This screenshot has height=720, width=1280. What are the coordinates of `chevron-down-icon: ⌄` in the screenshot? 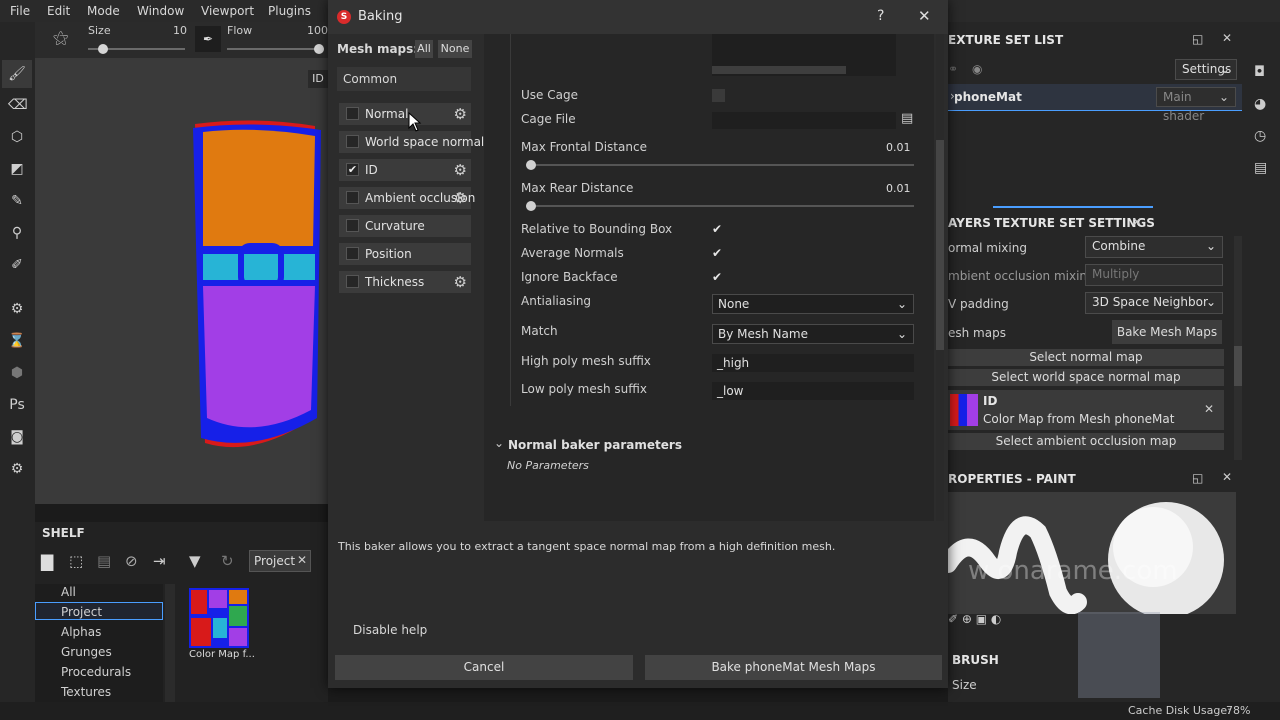 It's located at (499, 443).